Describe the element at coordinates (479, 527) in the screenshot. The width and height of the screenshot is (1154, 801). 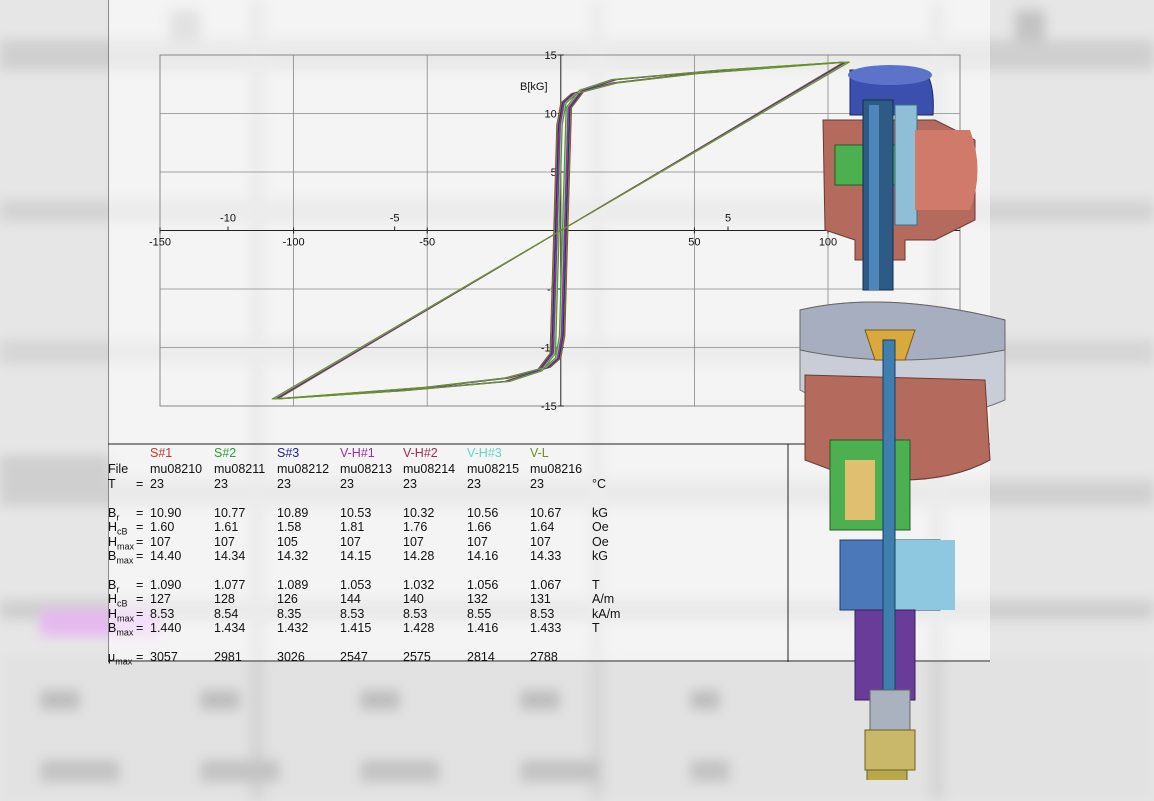
I see `table-cell: 1.66` at that location.